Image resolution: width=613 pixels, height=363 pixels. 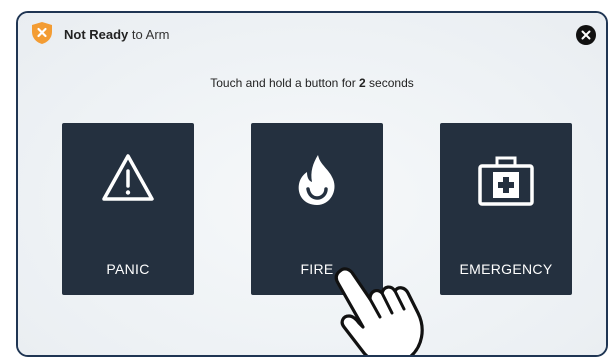 What do you see at coordinates (389, 83) in the screenshot?
I see `instruction-suffix: seconds` at bounding box center [389, 83].